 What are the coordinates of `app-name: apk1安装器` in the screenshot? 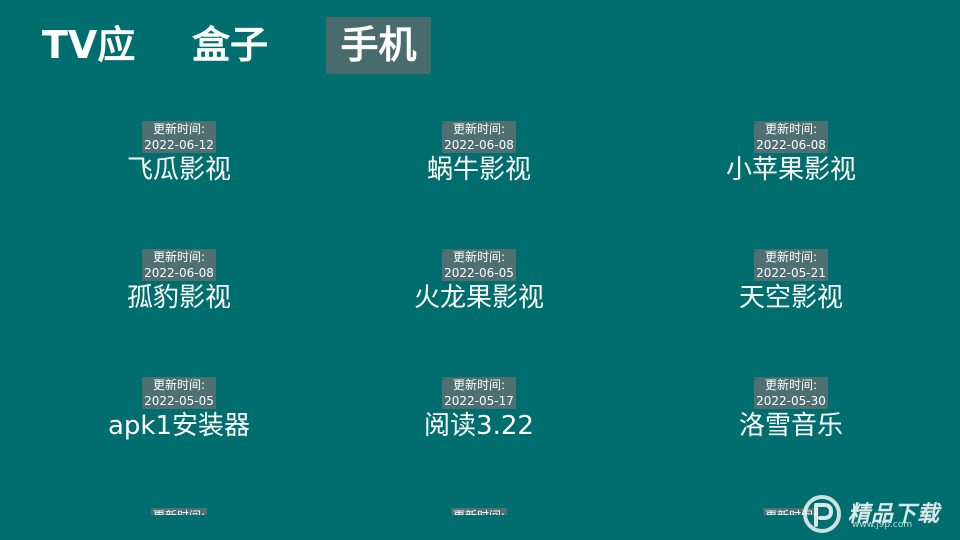 It's located at (179, 426).